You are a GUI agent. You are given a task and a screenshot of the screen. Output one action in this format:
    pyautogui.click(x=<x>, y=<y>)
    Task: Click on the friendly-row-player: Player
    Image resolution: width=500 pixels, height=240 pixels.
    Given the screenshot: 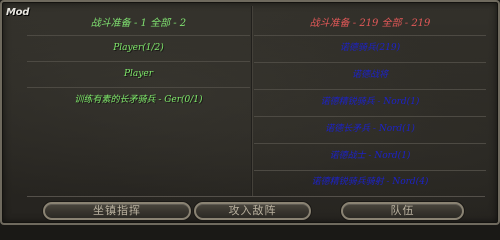 What is the action you would take?
    pyautogui.click(x=138, y=73)
    